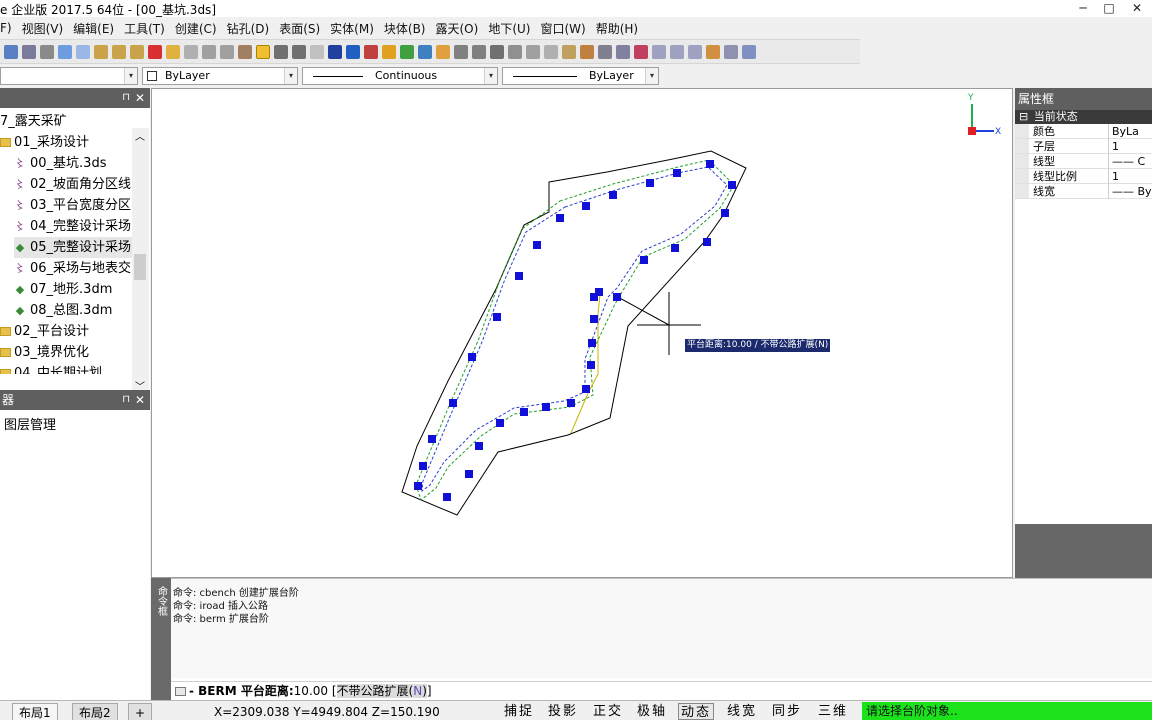 The height and width of the screenshot is (720, 1152). What do you see at coordinates (137, 51) in the screenshot?
I see `select-poly-icon` at bounding box center [137, 51].